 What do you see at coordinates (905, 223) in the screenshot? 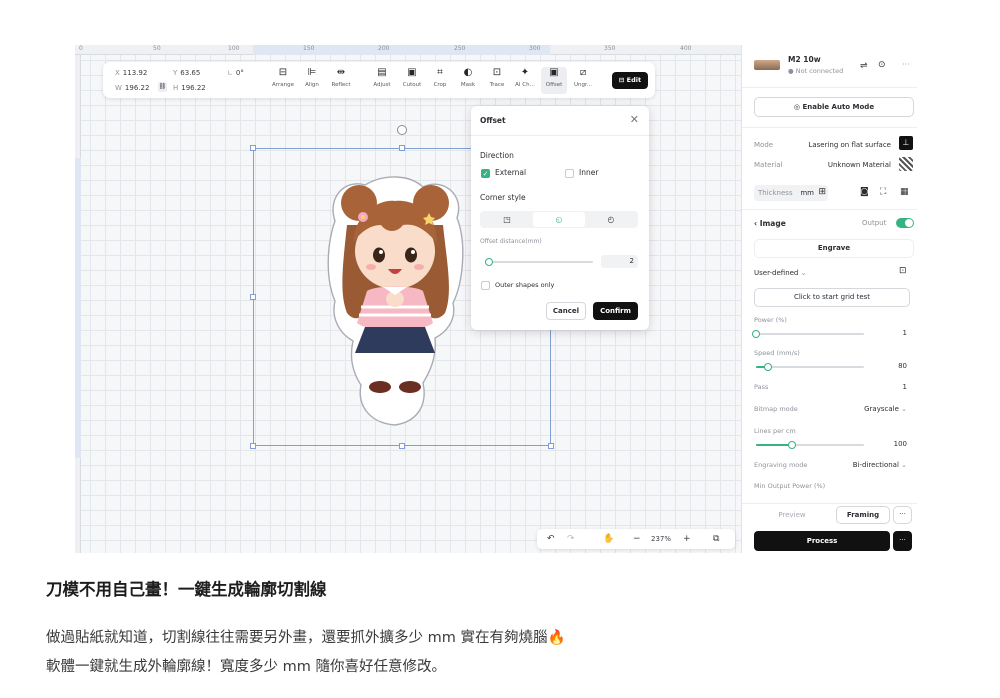
I see `output-toggle` at bounding box center [905, 223].